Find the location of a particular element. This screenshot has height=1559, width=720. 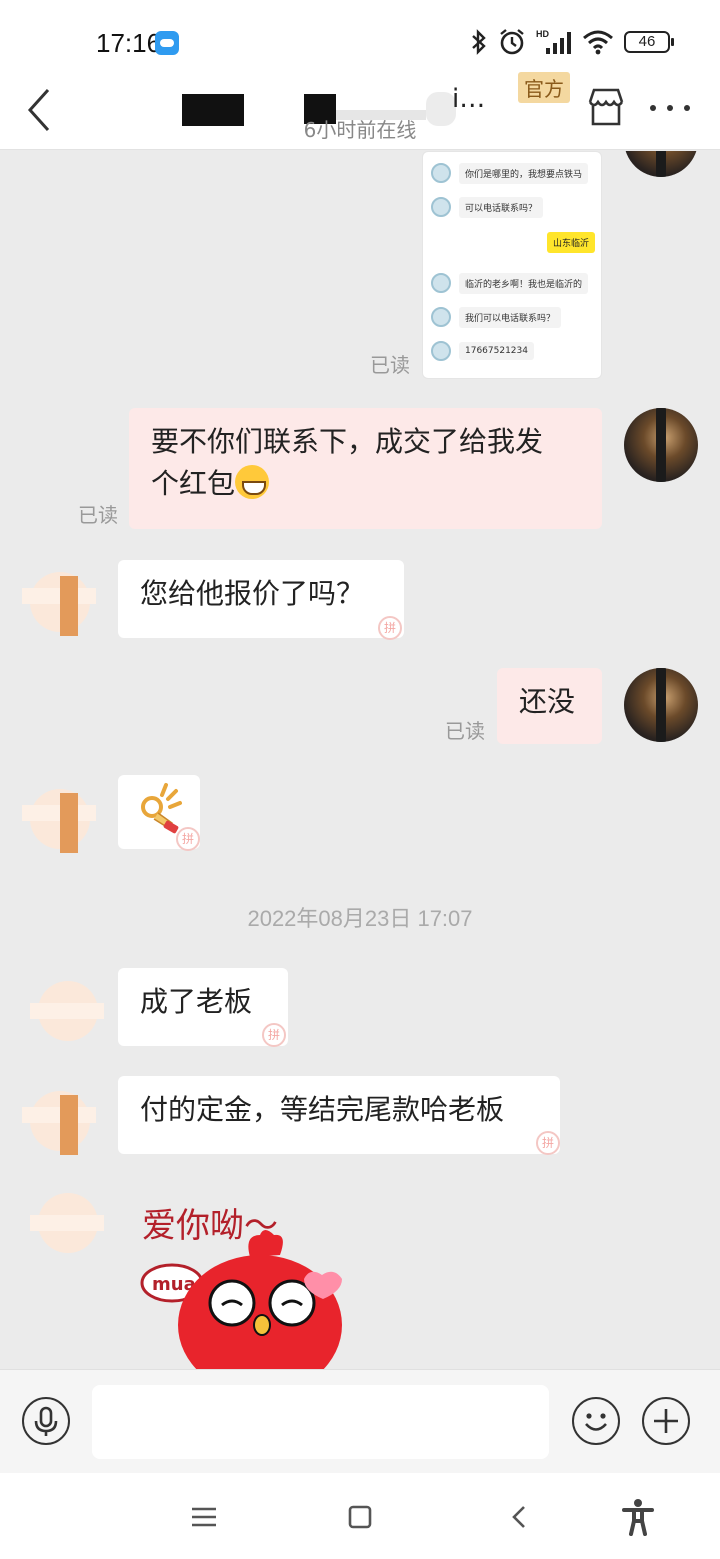

message-text: 付的定金，等结完尾款哈老板 is located at coordinates (322, 1109).